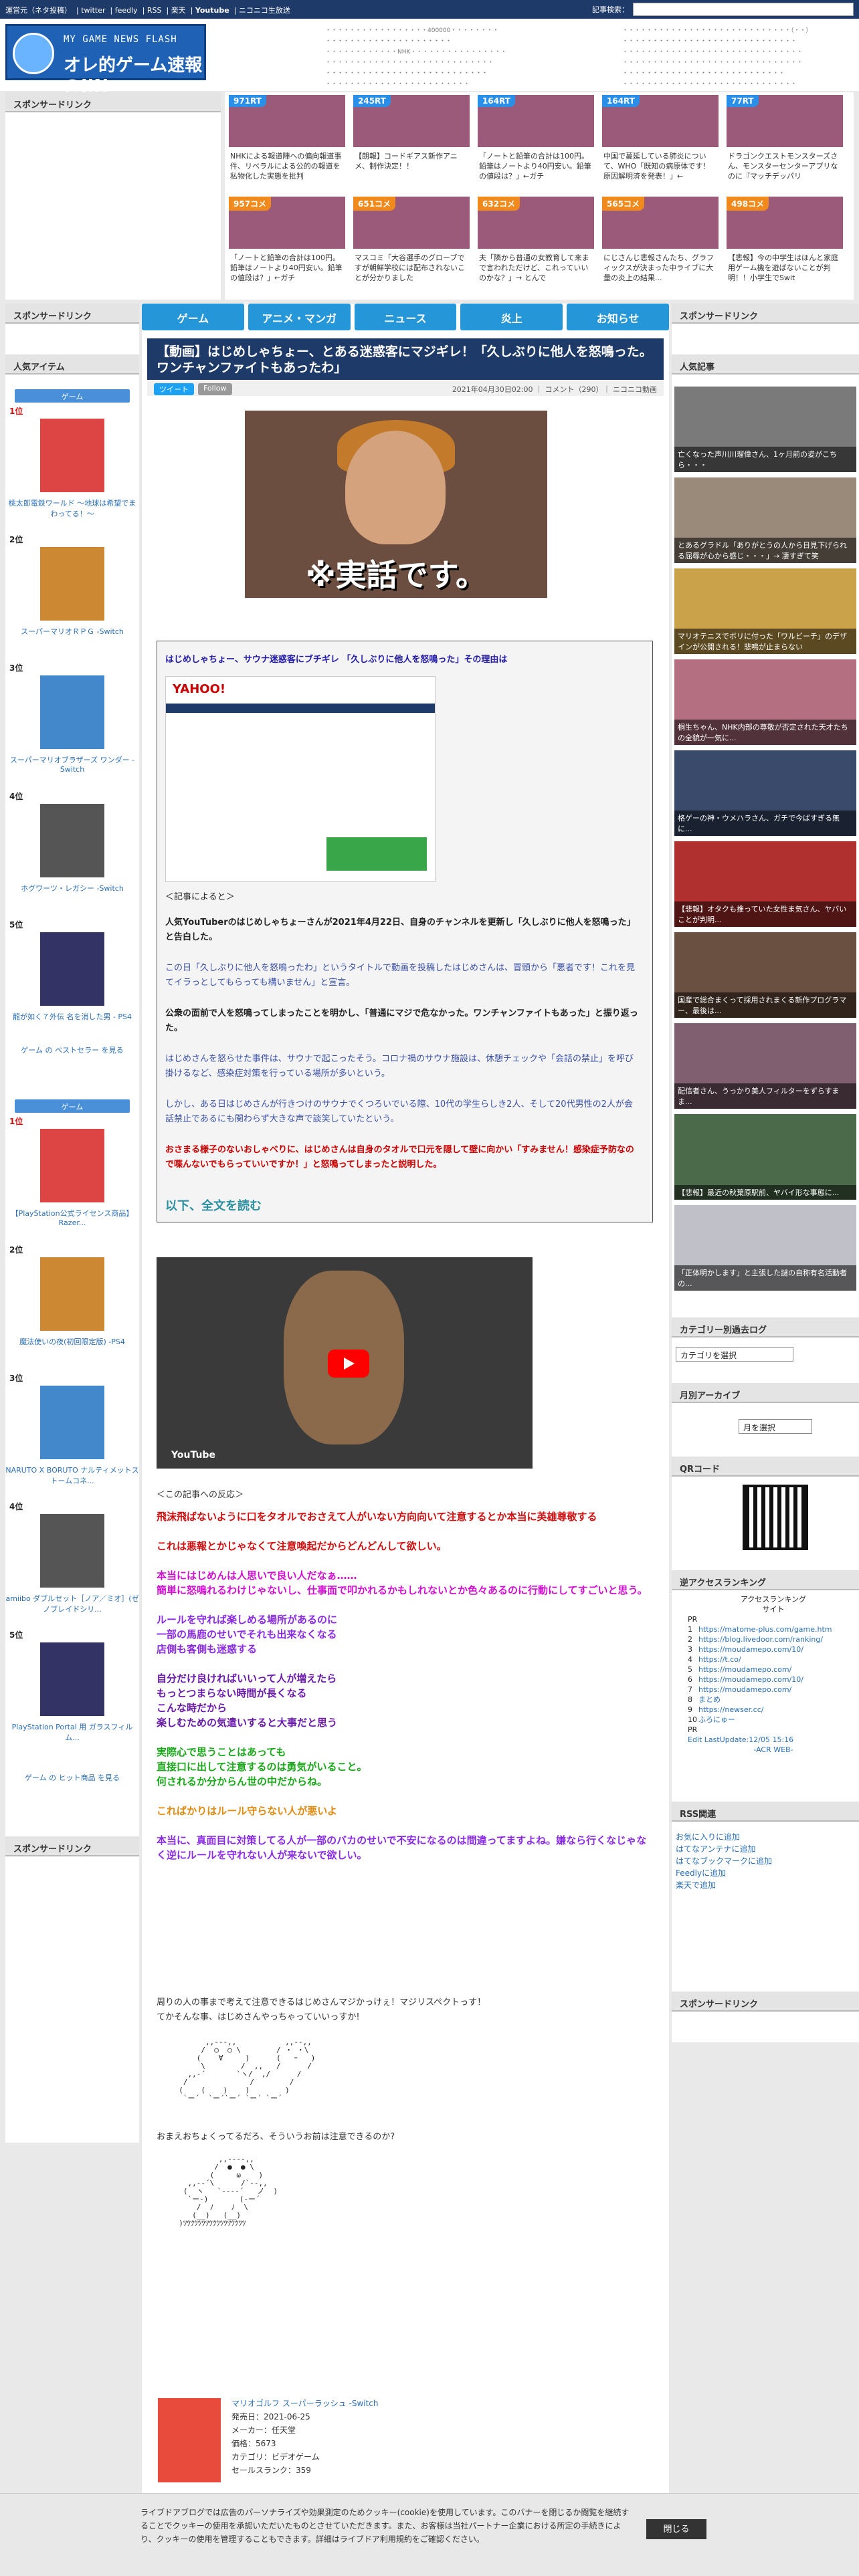 The width and height of the screenshot is (859, 2576). I want to click on nav-anime: アニメ・マンガ, so click(299, 317).